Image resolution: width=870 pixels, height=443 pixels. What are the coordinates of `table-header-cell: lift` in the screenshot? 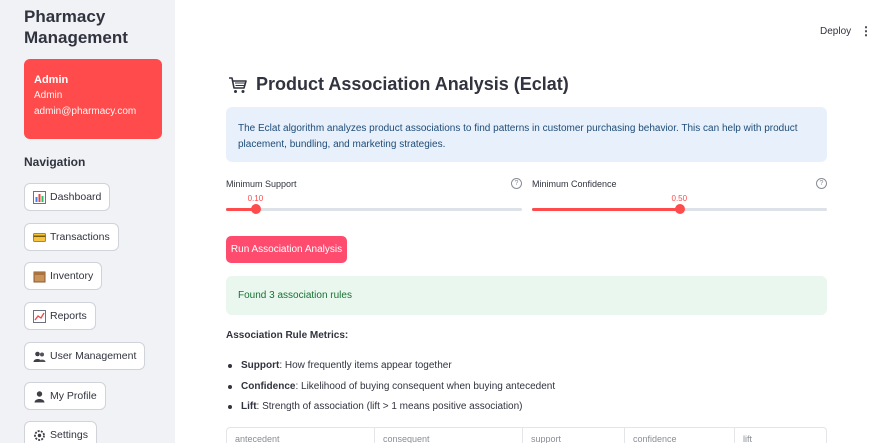 It's located at (780, 435).